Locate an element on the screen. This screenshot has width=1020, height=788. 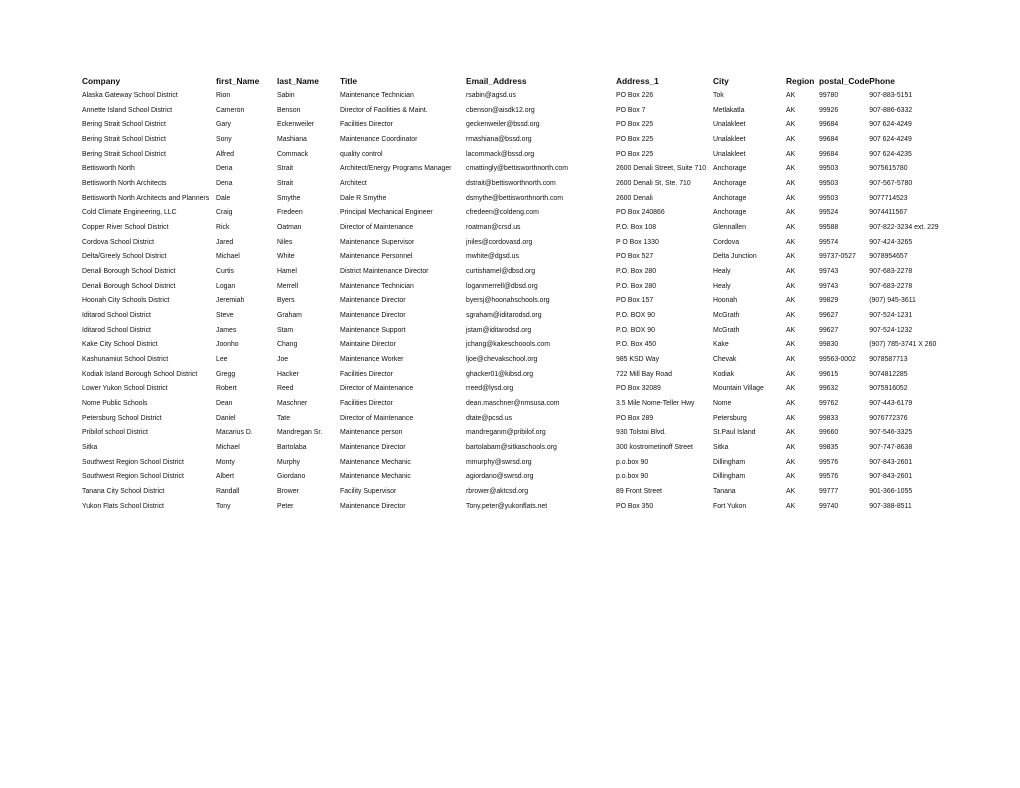
cell-title: Maintaine Director is located at coordinates (368, 345).